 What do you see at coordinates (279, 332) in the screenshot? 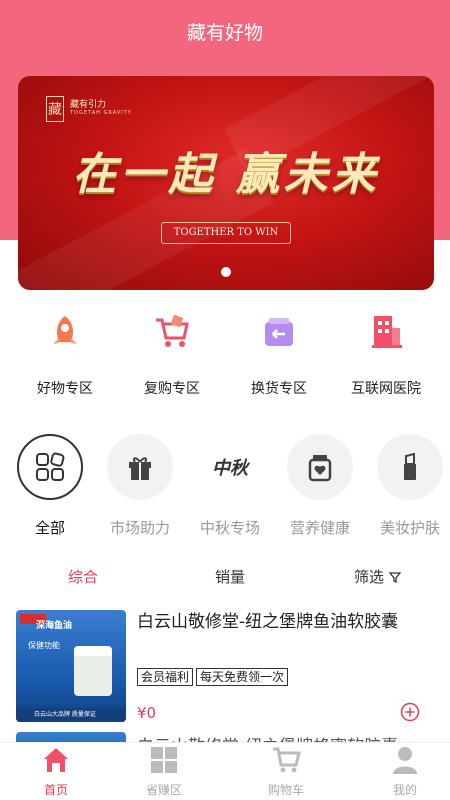
I see `exchange-box-icon` at bounding box center [279, 332].